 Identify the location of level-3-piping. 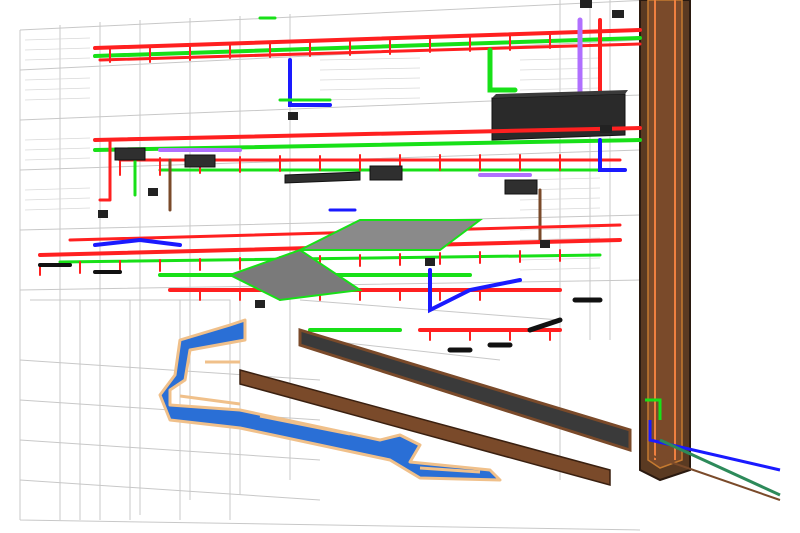
(367, 61).